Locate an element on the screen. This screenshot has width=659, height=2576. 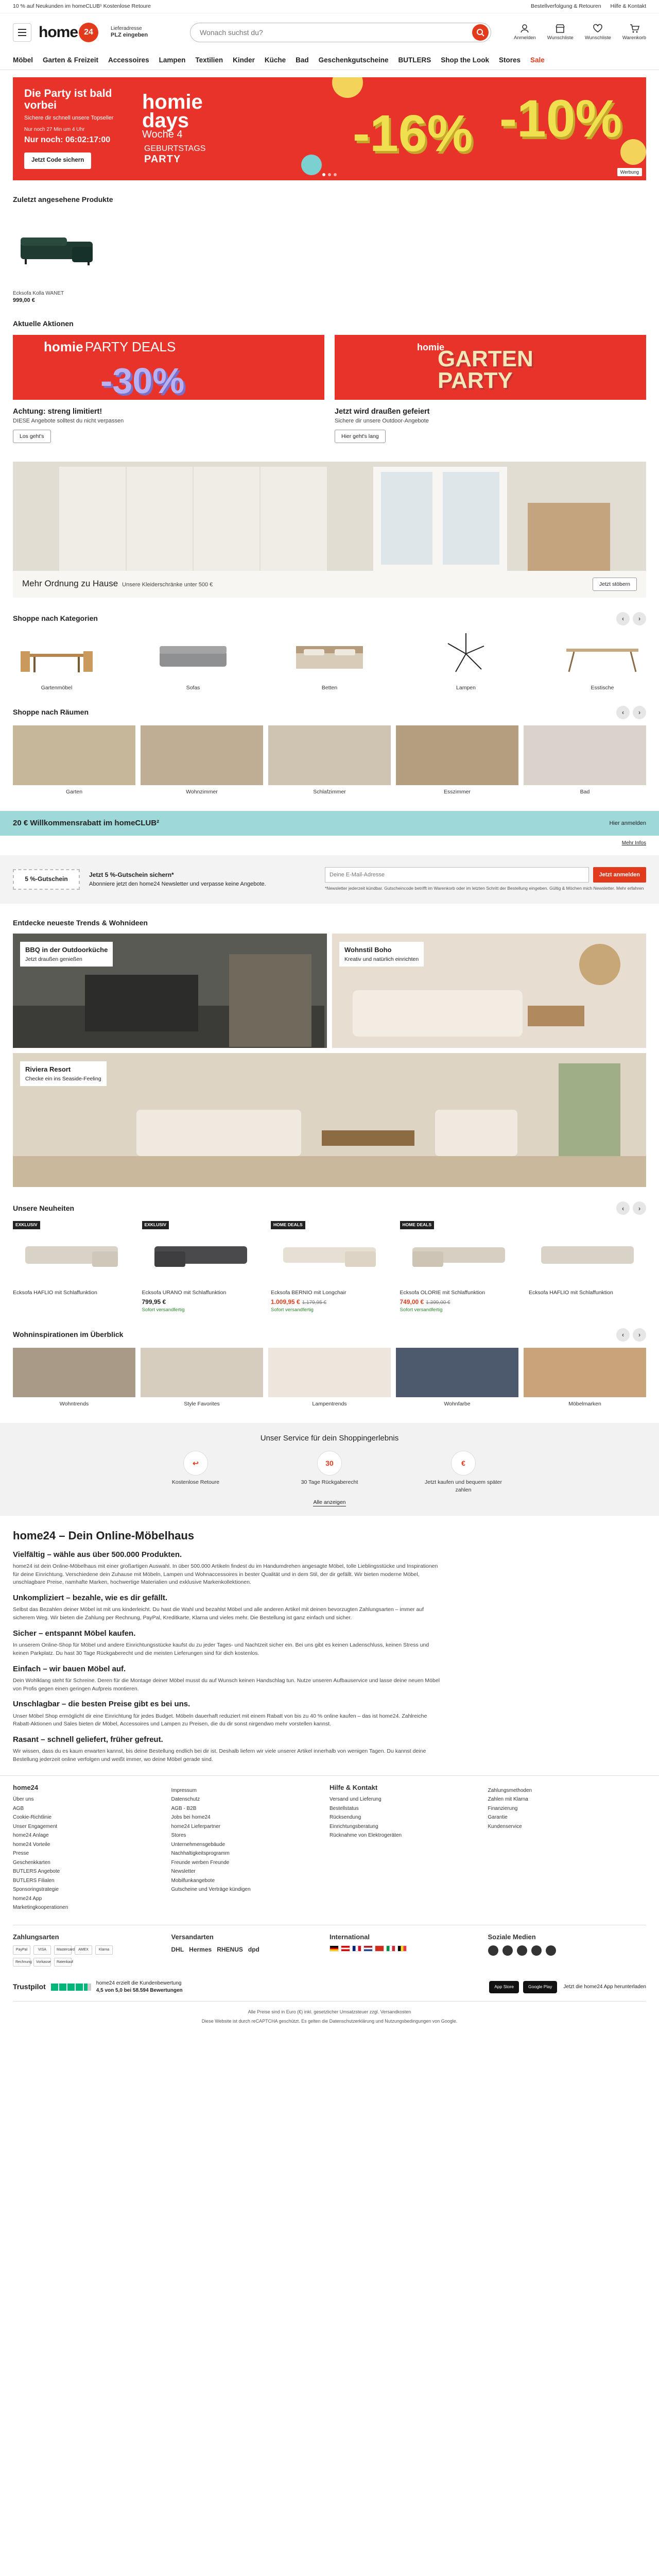
footer-link: home24 Vorteile is located at coordinates (92, 1845).